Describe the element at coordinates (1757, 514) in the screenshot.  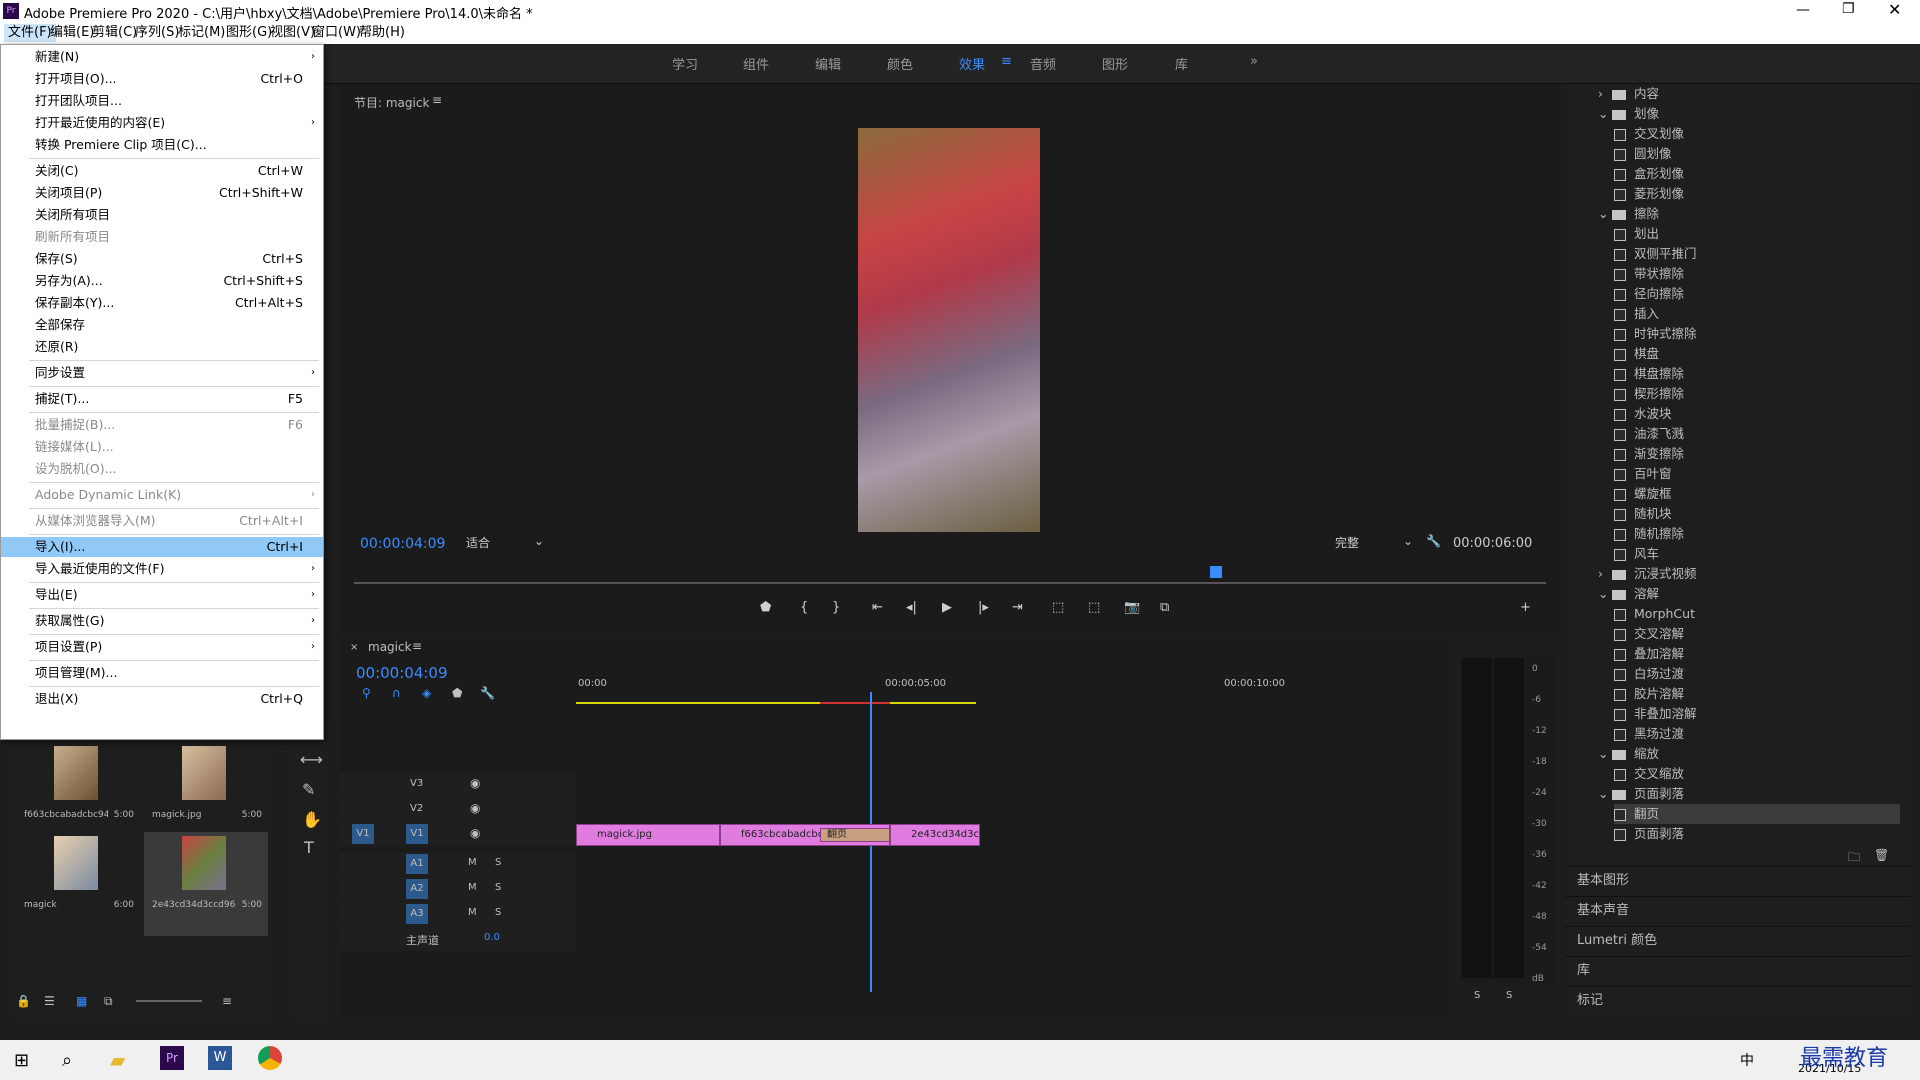
I see `effect-item-21: 随机块` at that location.